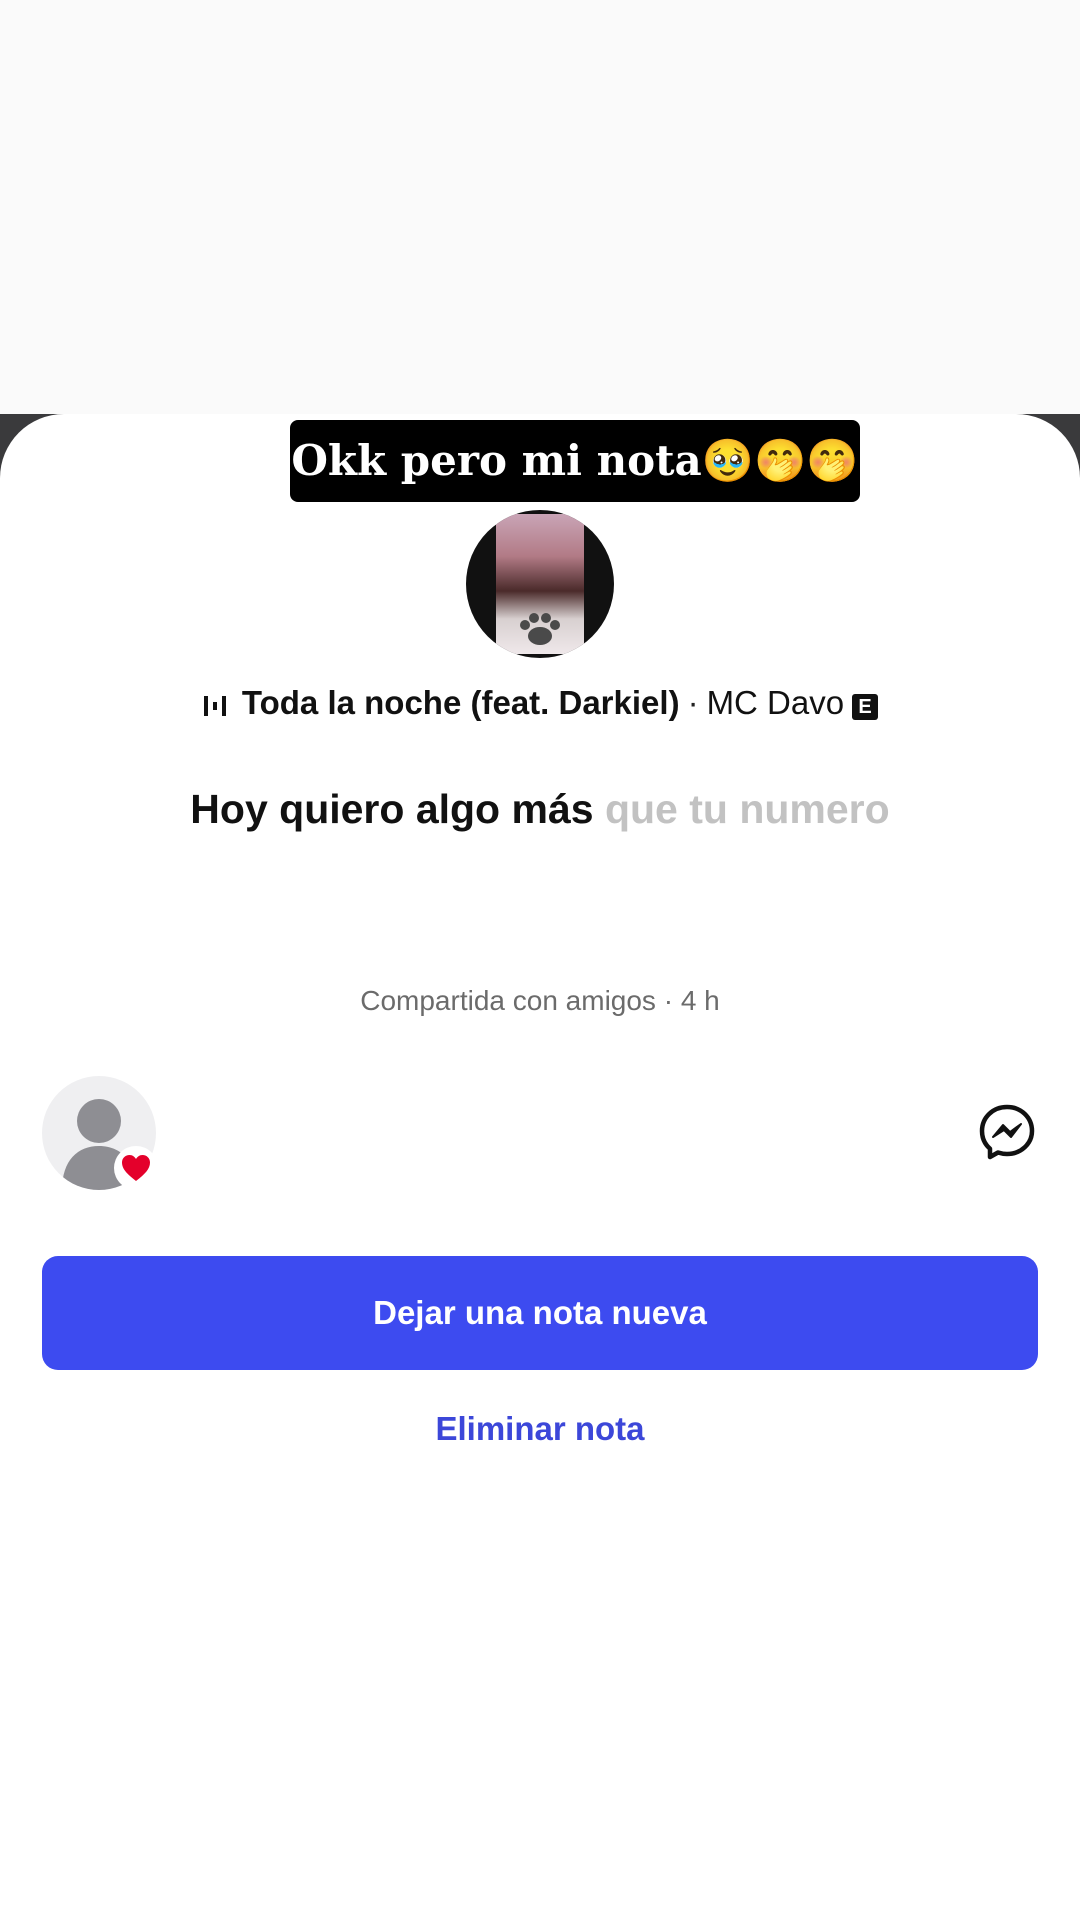 Image resolution: width=1080 pixels, height=1920 pixels. I want to click on song-title: Toda la noche (feat. Darkiel), so click(460, 702).